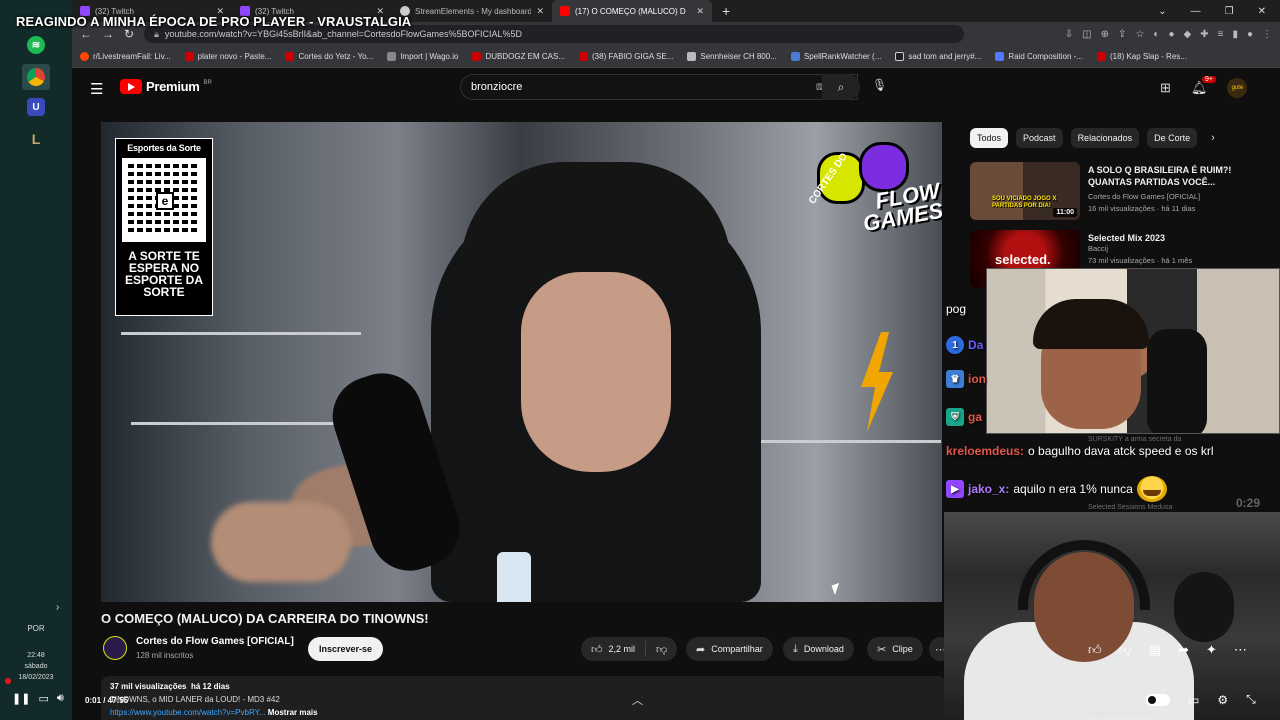 The image size is (1280, 720). Describe the element at coordinates (131, 86) in the screenshot. I see `youtube-play-icon` at that location.